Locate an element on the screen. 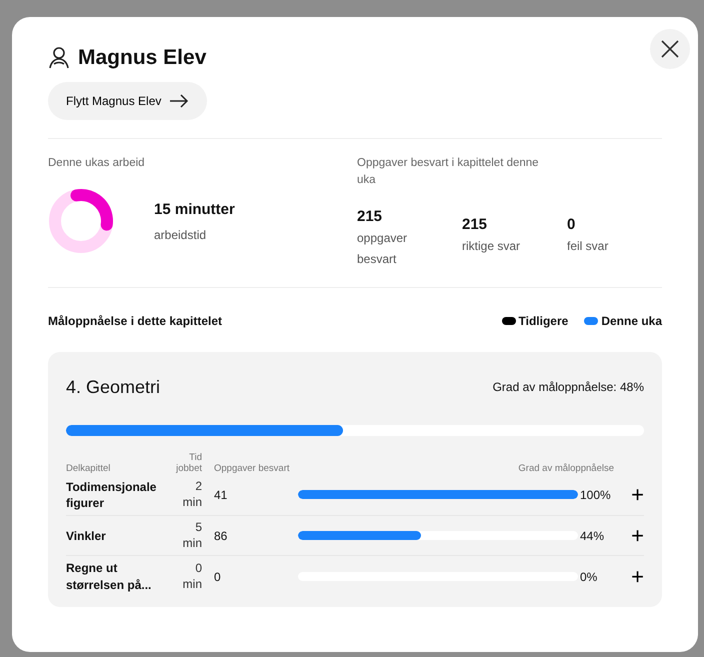 The width and height of the screenshot is (704, 657). section-heading: Måloppnåelse i dette kapittelet is located at coordinates (135, 321).